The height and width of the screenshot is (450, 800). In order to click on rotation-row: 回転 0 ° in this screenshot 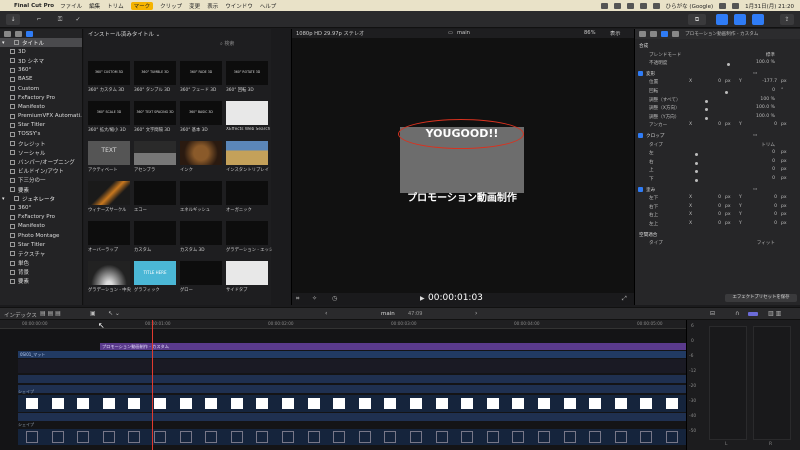, I will do `click(717, 92)`.